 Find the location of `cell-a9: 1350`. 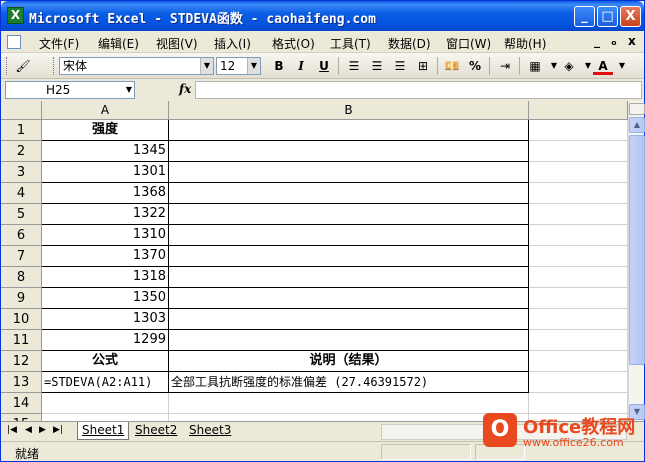

cell-a9: 1350 is located at coordinates (105, 298).